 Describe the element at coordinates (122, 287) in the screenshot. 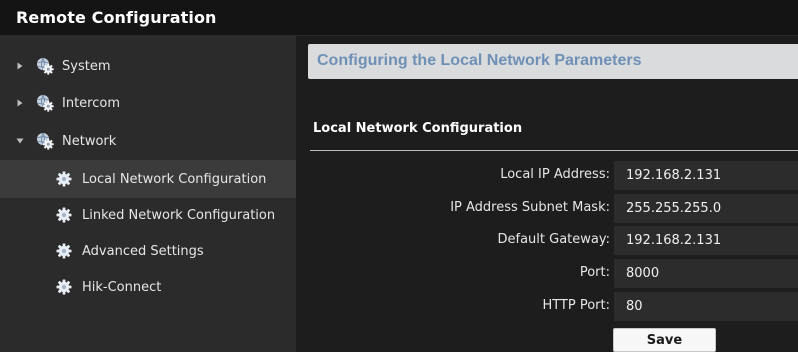

I see `sidebar-item-label: Hik-Connect` at that location.